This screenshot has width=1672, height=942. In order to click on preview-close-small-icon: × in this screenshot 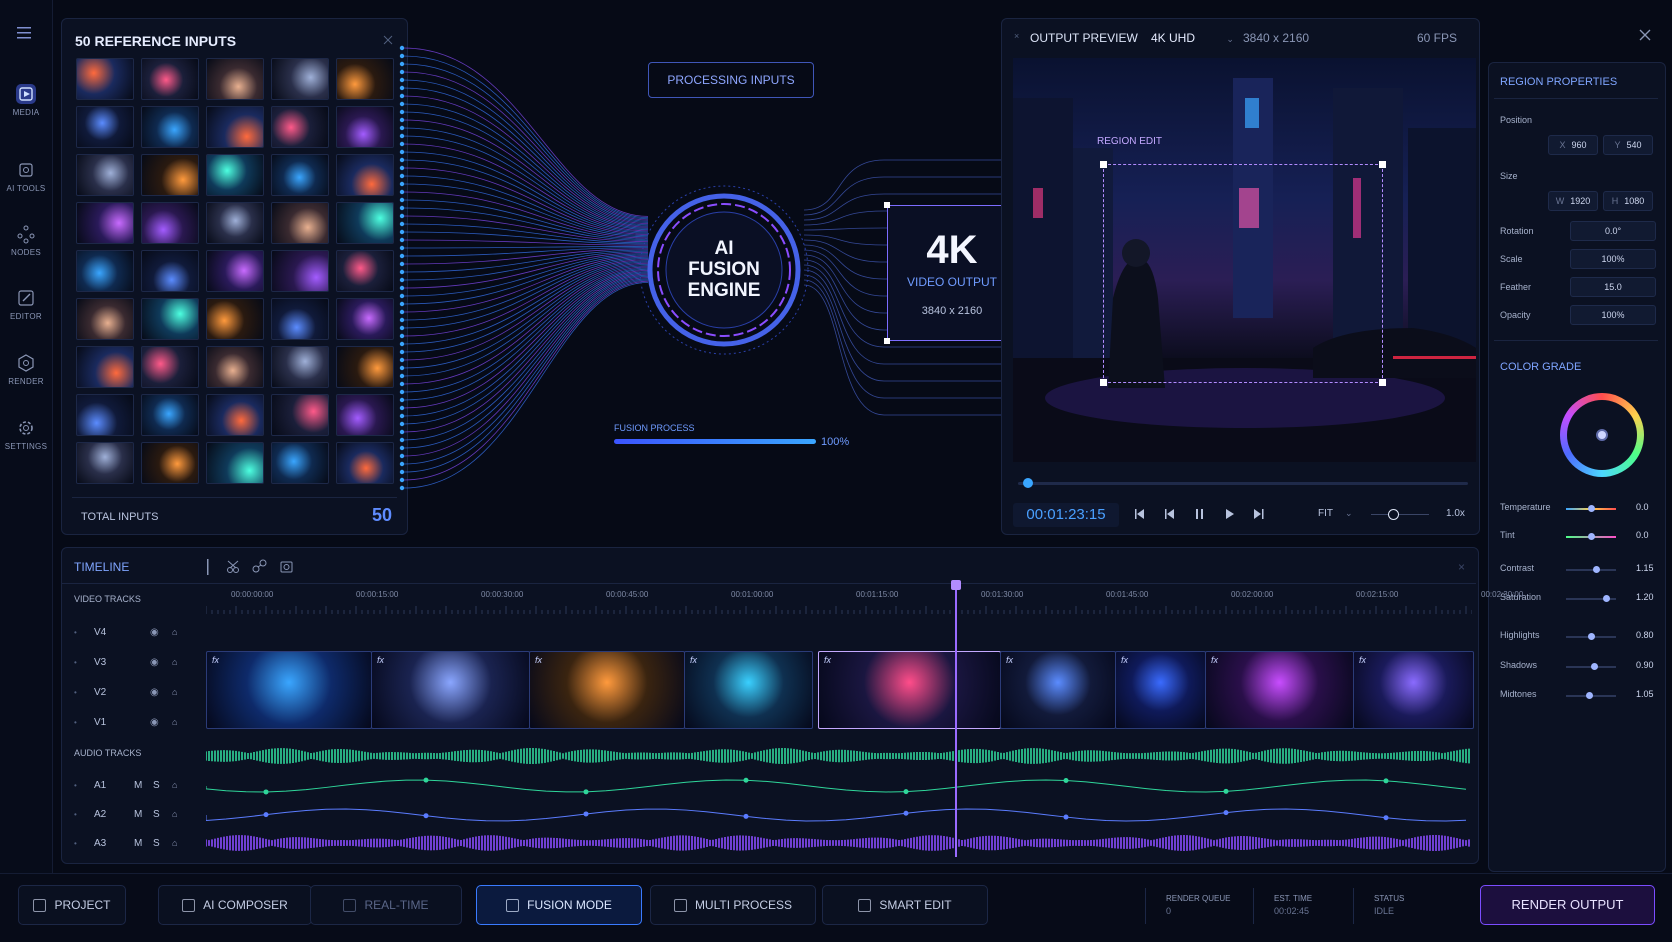, I will do `click(1016, 36)`.